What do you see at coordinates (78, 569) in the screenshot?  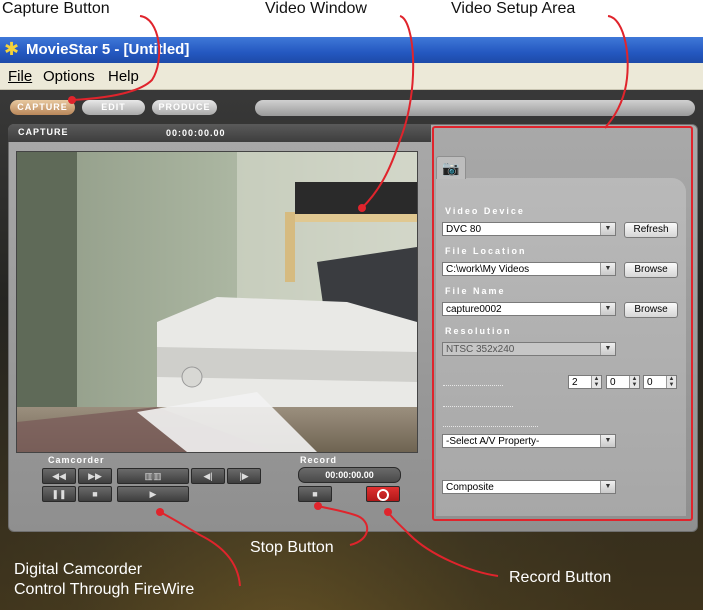 I see `callout-camcorder-line1: Digital Camcorder` at bounding box center [78, 569].